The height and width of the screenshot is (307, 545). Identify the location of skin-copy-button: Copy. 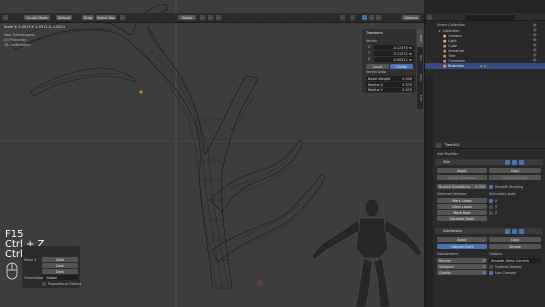
(515, 170).